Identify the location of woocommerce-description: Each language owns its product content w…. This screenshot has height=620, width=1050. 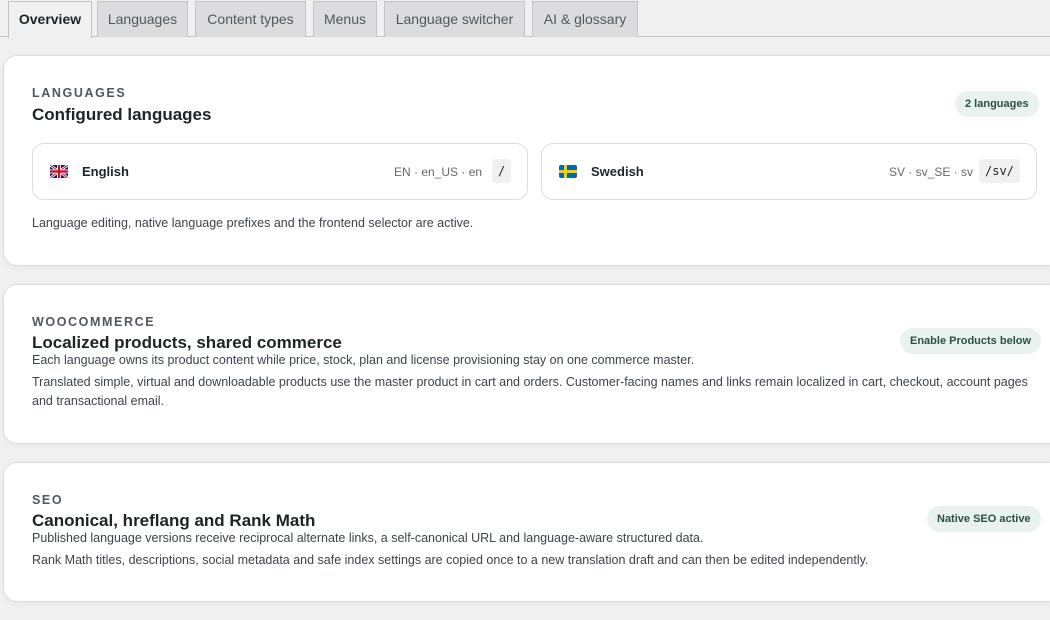
(363, 360).